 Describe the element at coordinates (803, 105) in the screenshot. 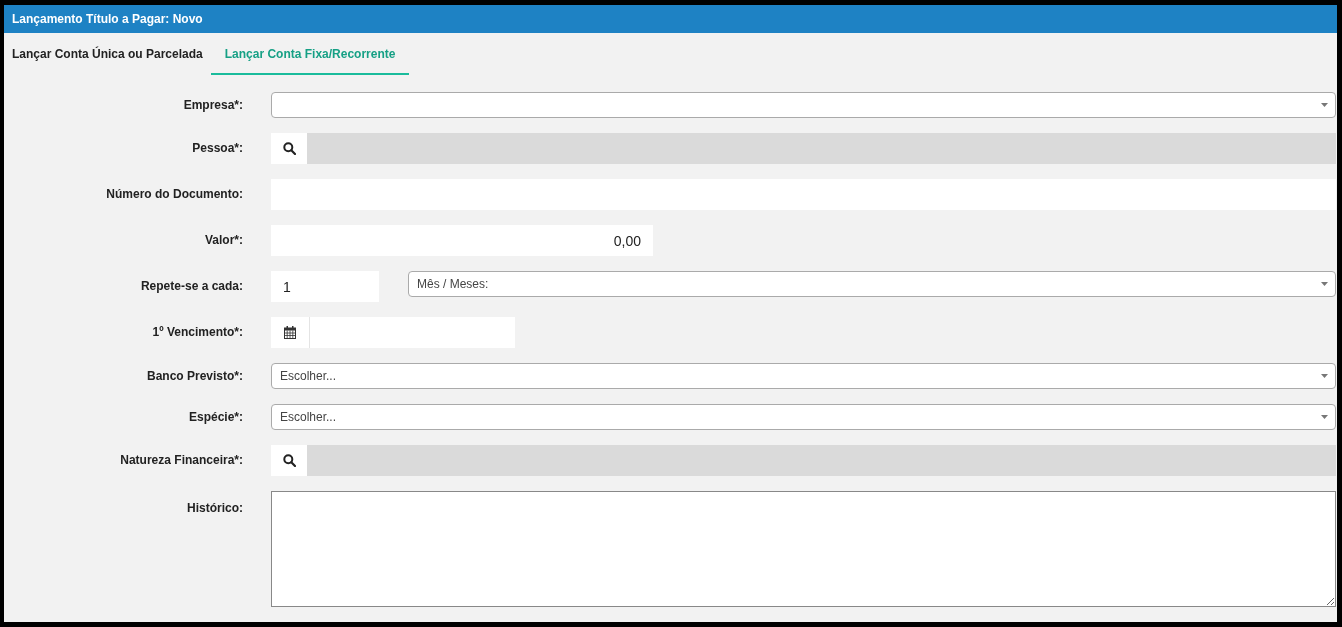

I see `select-field` at that location.